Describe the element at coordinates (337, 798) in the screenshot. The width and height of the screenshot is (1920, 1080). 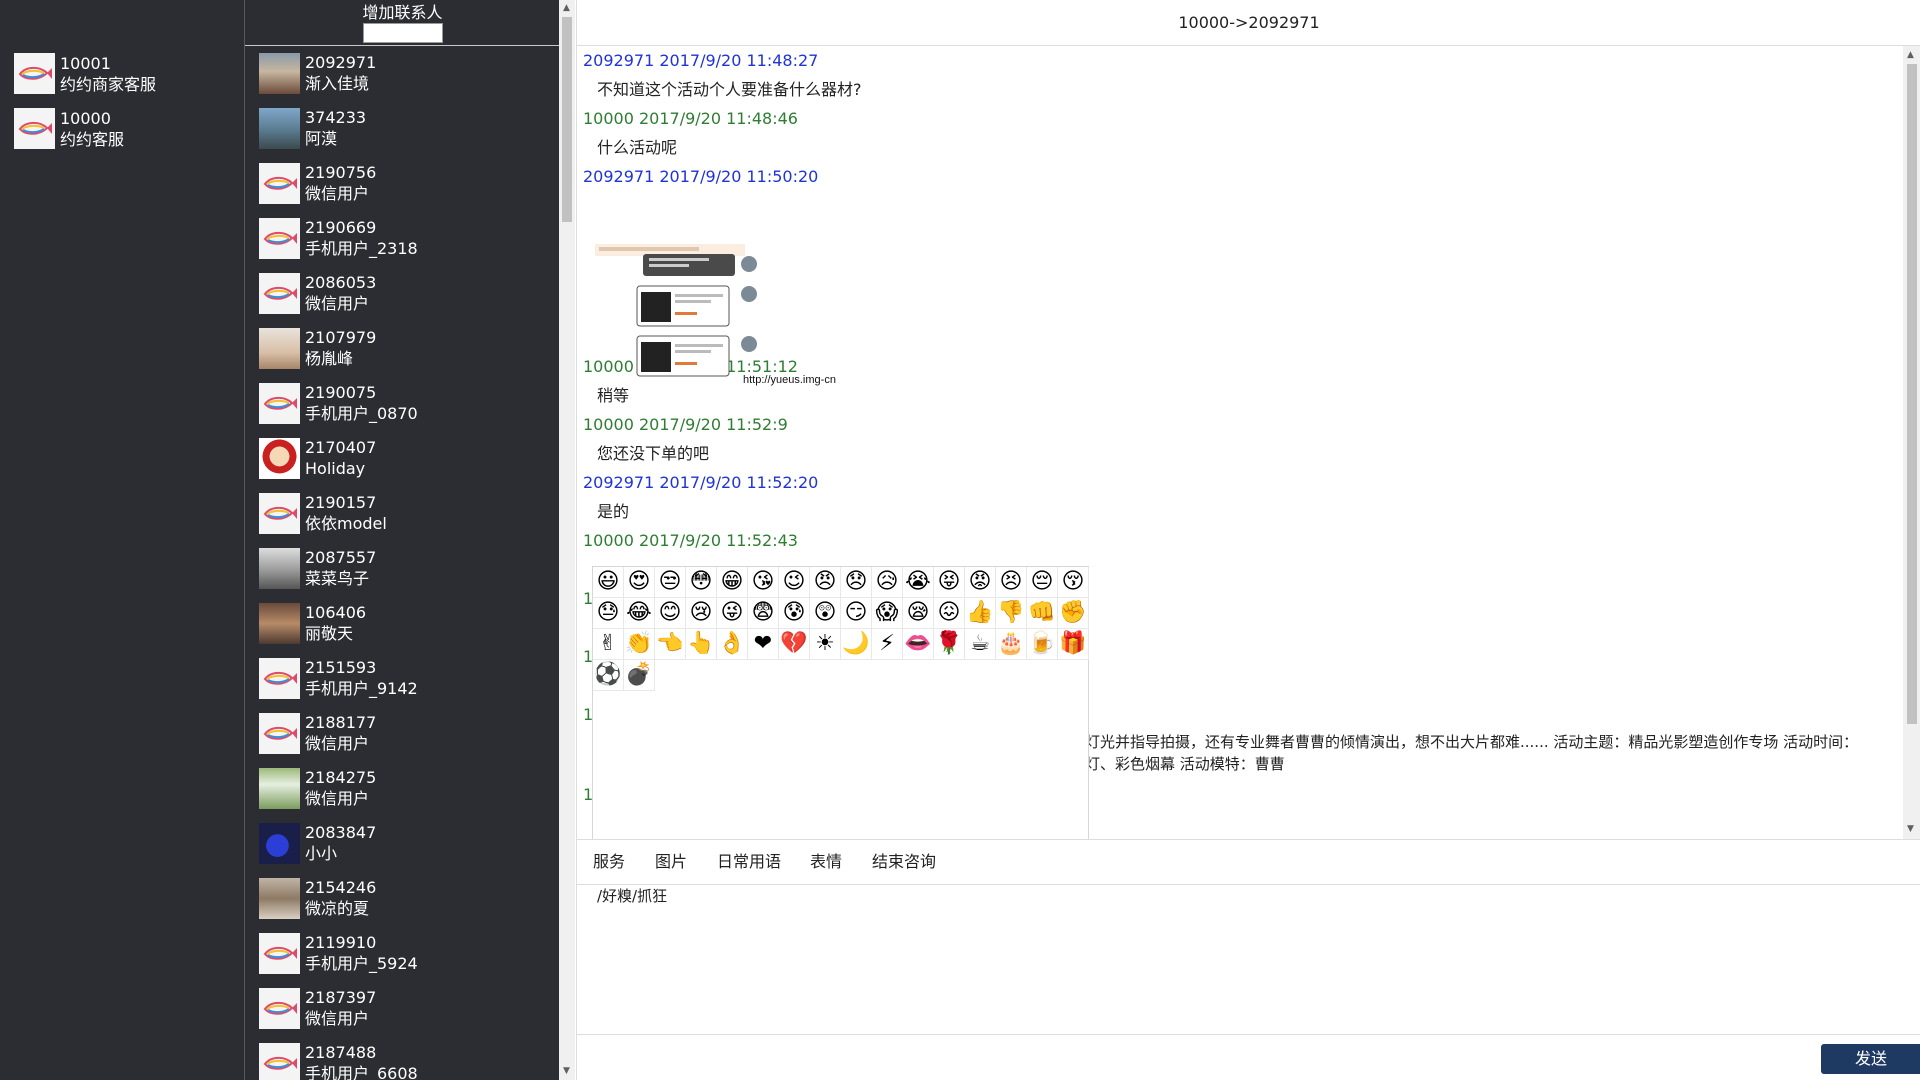
I see `contact-name: 微信用户` at that location.